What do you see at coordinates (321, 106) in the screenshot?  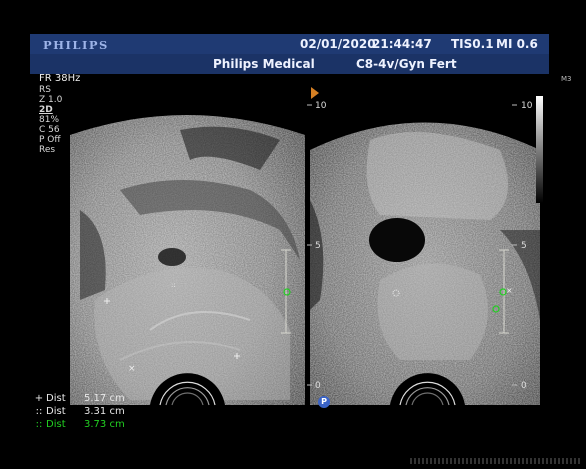 I see `depth-left-top: 10` at bounding box center [321, 106].